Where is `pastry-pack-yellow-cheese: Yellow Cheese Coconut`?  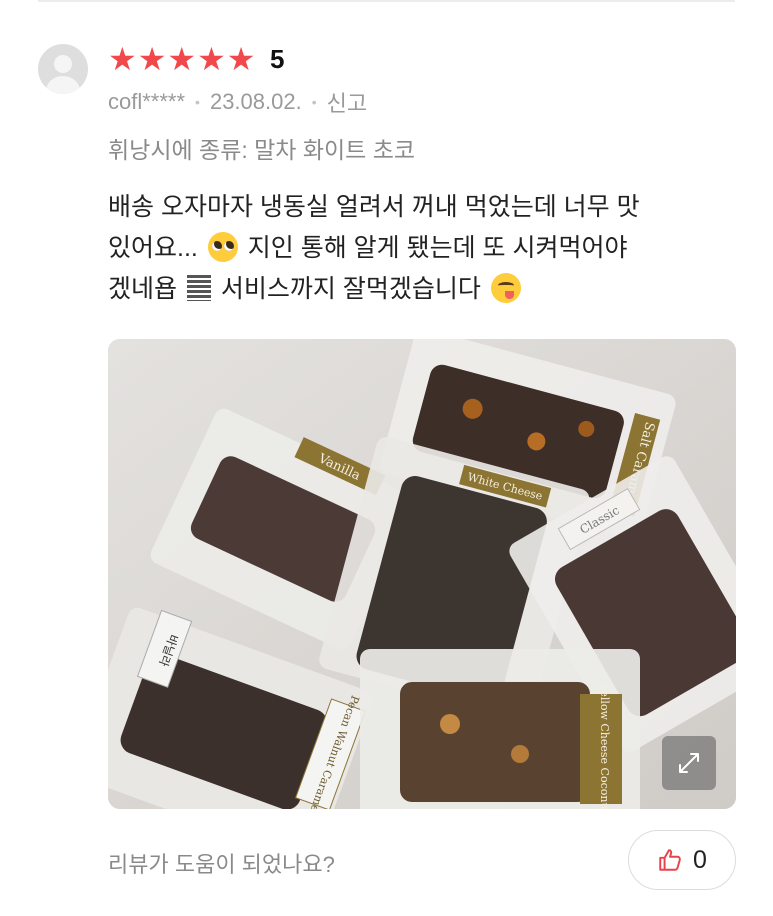 pastry-pack-yellow-cheese: Yellow Cheese Coconut is located at coordinates (500, 729).